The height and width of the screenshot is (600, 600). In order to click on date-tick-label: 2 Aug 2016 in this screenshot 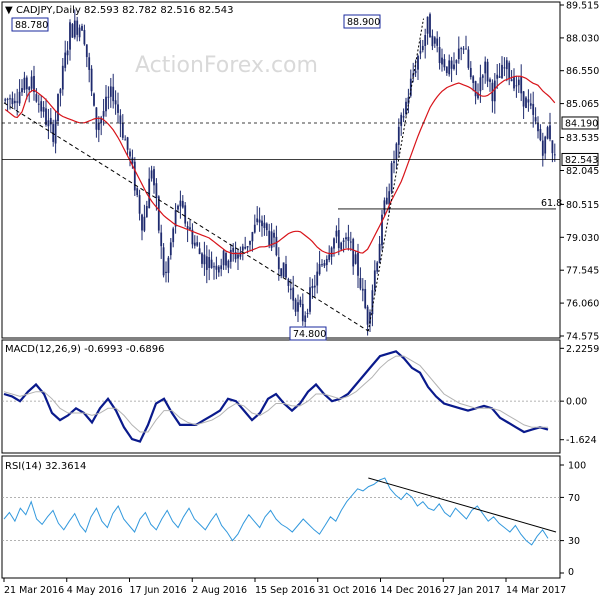, I will do `click(219, 590)`.